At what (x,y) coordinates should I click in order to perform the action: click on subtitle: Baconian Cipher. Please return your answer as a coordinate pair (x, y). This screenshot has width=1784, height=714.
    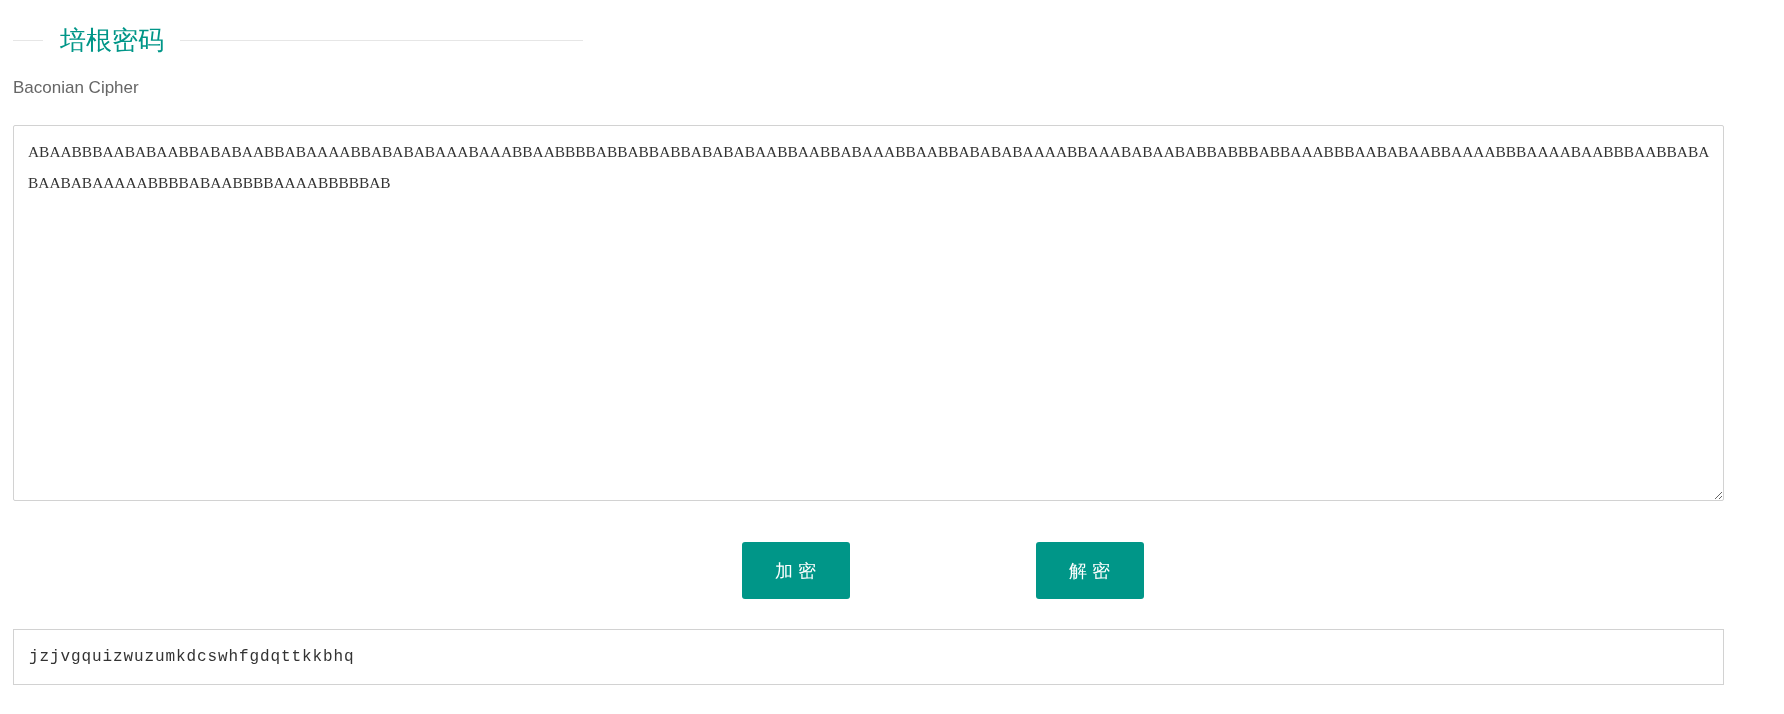
    Looking at the image, I should click on (76, 88).